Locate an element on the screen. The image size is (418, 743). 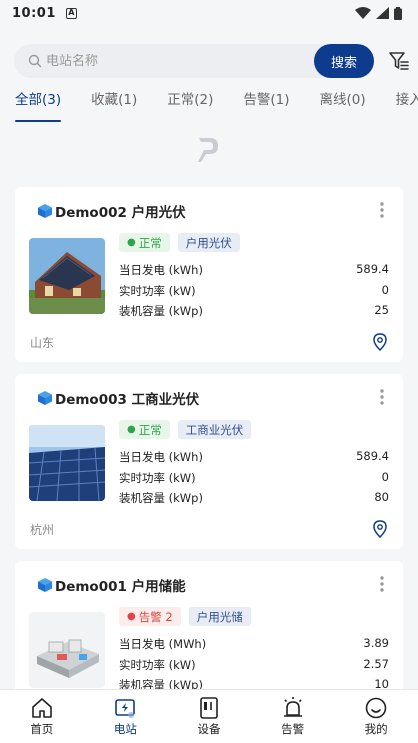
type-badge: 户用光储 is located at coordinates (219, 616).